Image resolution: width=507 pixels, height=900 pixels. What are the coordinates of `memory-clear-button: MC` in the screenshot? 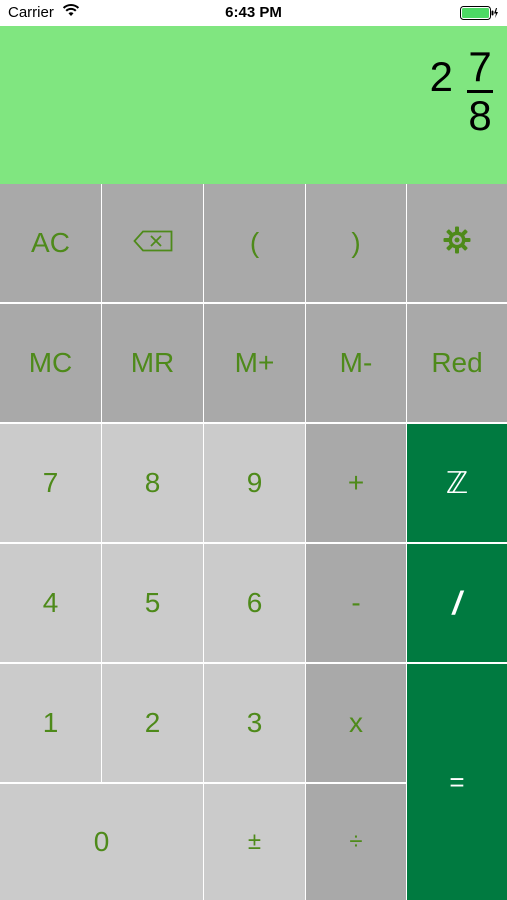 It's located at (50, 363).